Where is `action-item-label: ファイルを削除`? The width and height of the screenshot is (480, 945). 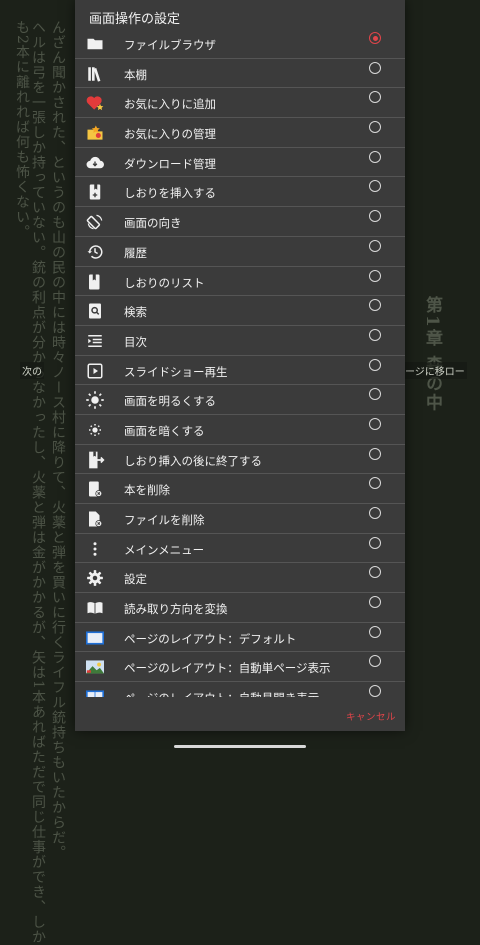
action-item-label: ファイルを削除 is located at coordinates (164, 521).